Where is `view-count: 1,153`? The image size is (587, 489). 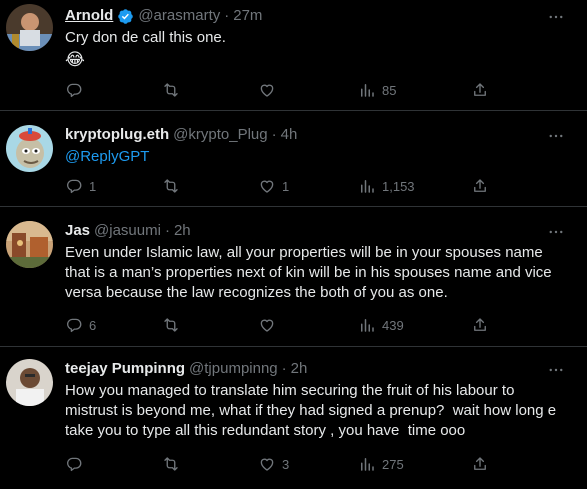 view-count: 1,153 is located at coordinates (398, 186).